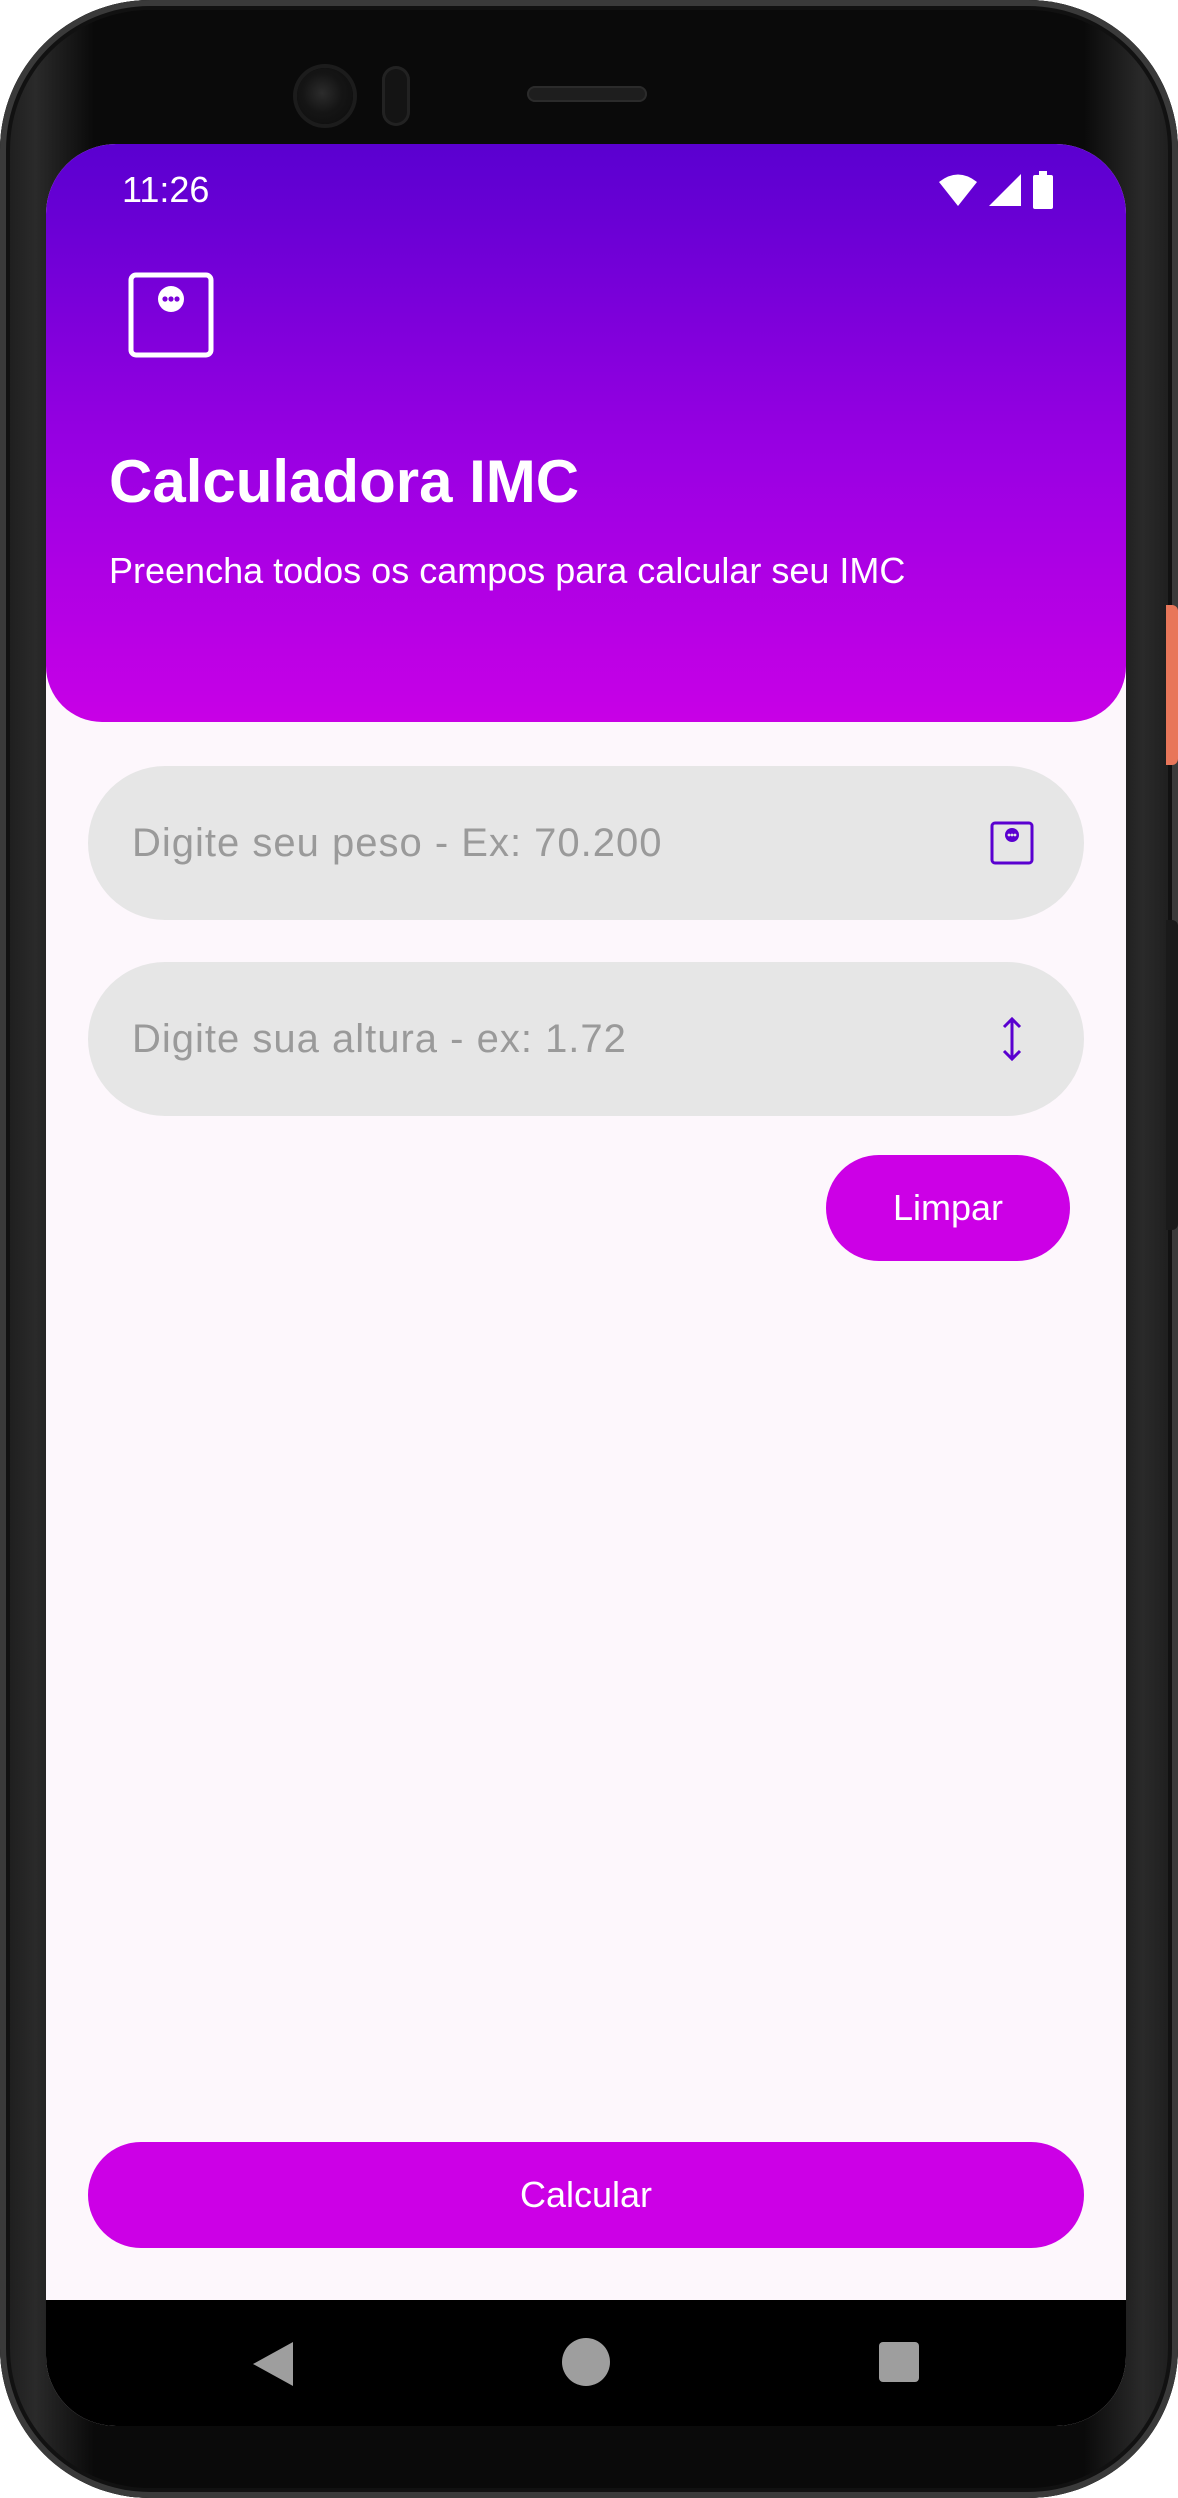  I want to click on weight-input, so click(542, 843).